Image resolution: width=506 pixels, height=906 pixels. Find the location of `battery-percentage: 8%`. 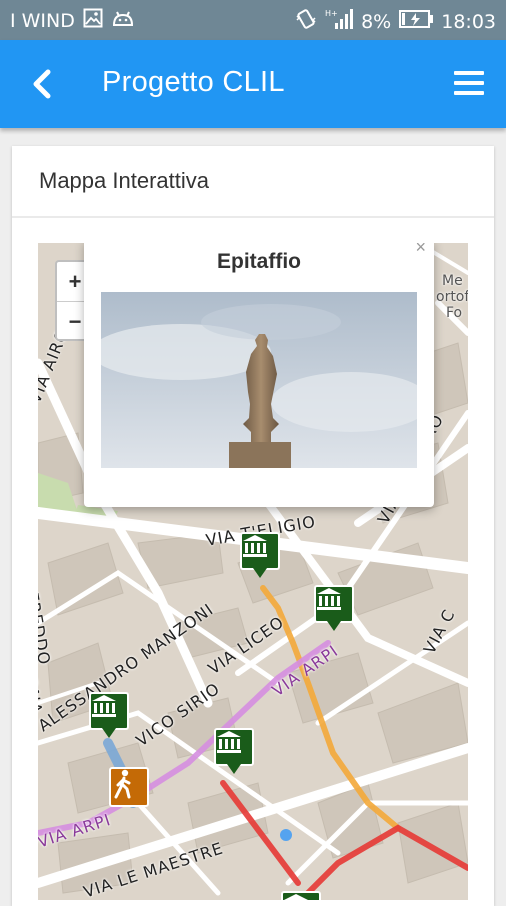

battery-percentage: 8% is located at coordinates (376, 21).